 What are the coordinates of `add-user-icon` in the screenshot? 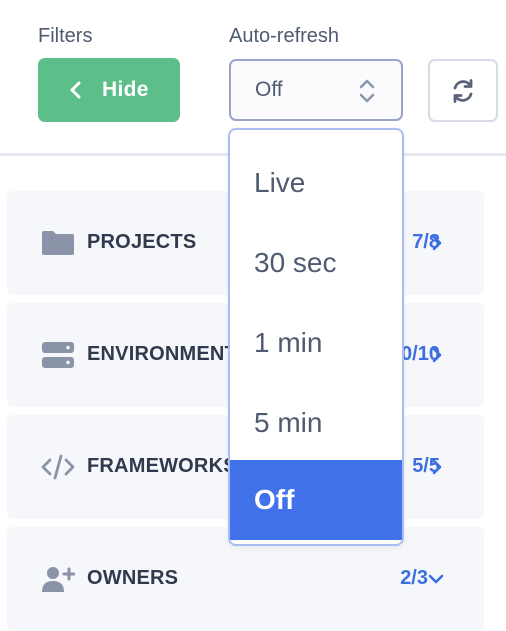 It's located at (58, 579).